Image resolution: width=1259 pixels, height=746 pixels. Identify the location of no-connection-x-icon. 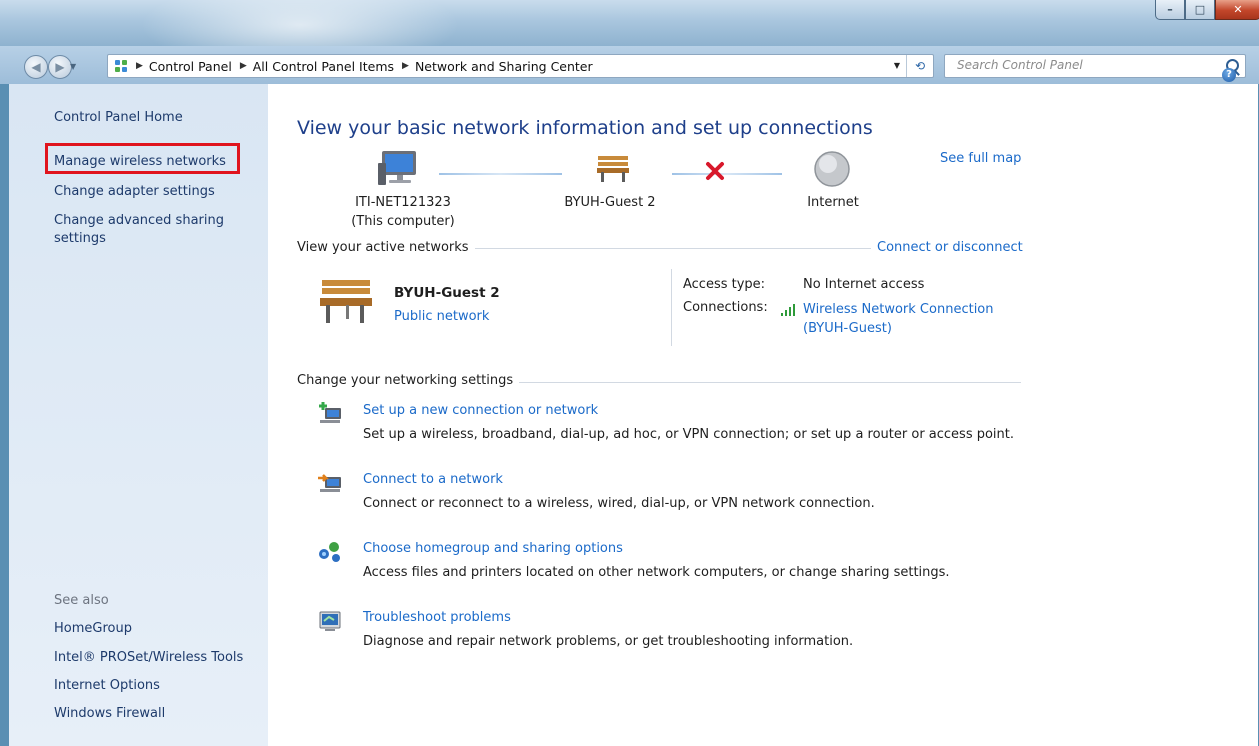
(715, 173).